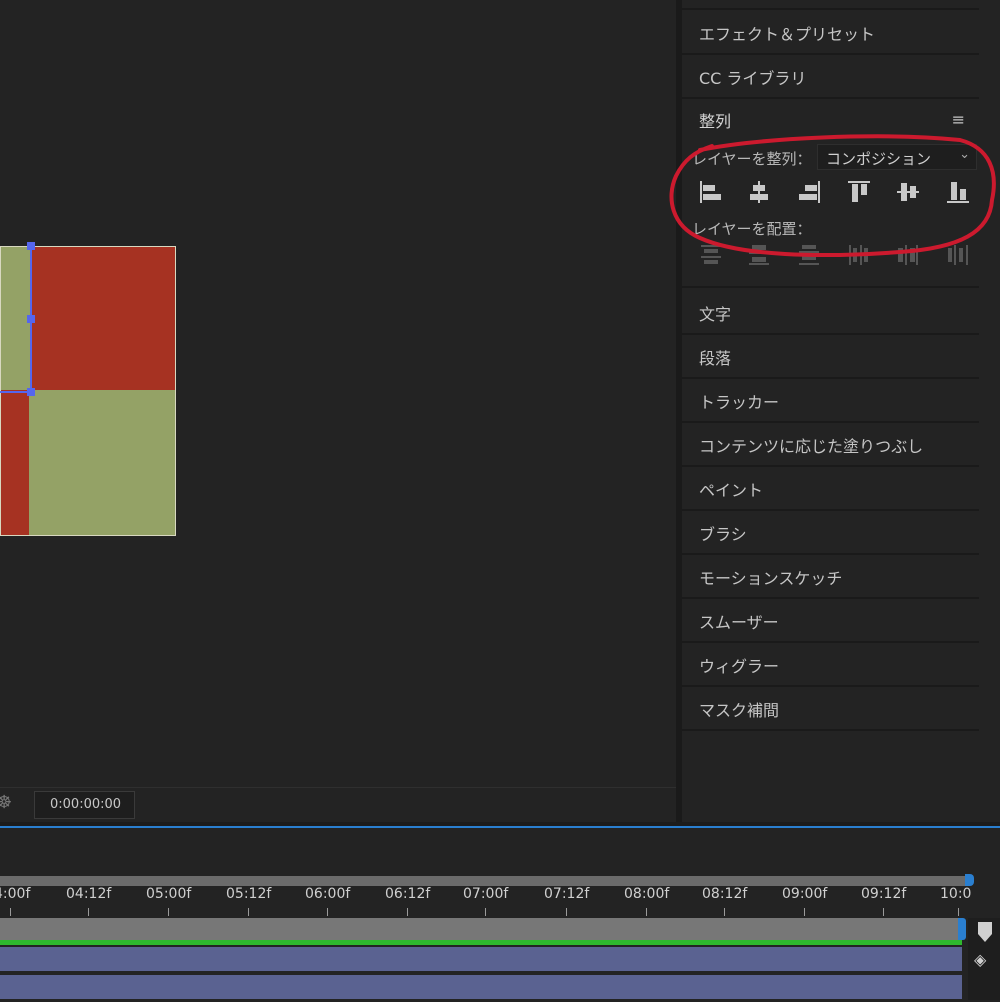 The height and width of the screenshot is (1002, 1000). Describe the element at coordinates (14, 463) in the screenshot. I see `red-square-bottomleft` at that location.